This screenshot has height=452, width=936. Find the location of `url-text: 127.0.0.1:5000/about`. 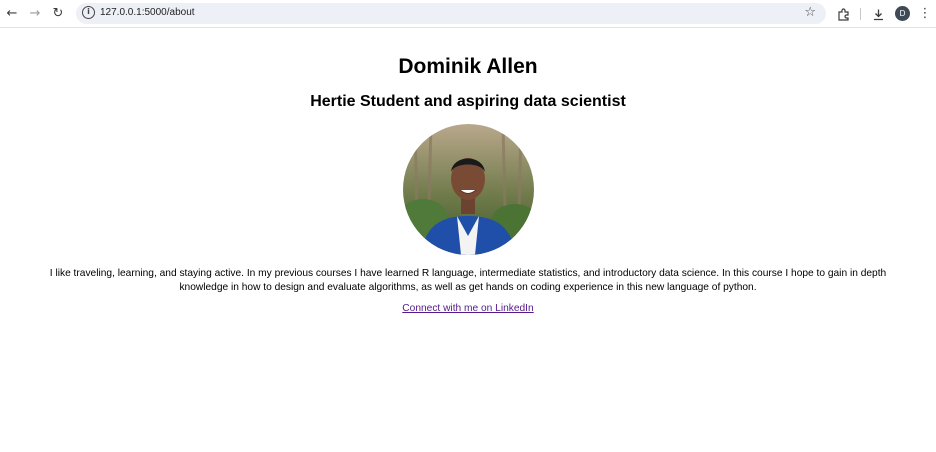

url-text: 127.0.0.1:5000/about is located at coordinates (147, 12).